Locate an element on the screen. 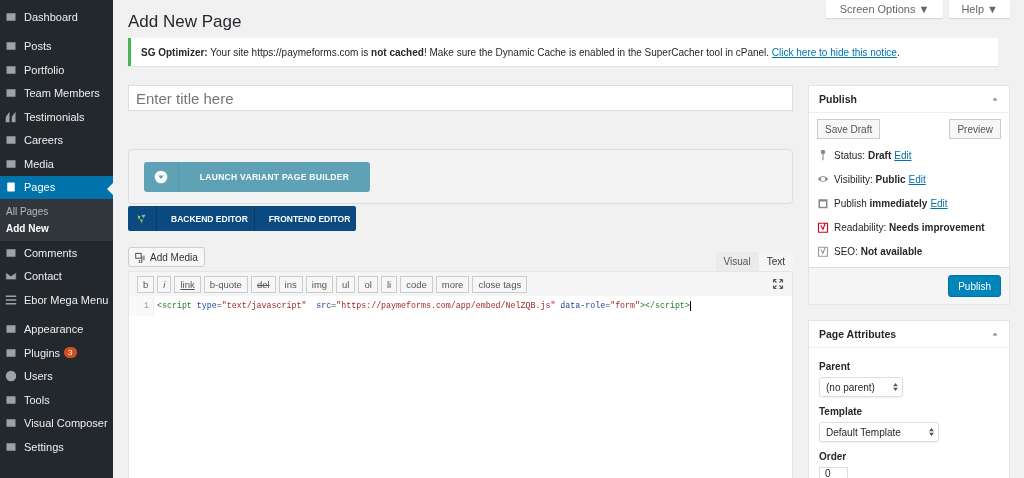  preview-button: Preview is located at coordinates (975, 129).